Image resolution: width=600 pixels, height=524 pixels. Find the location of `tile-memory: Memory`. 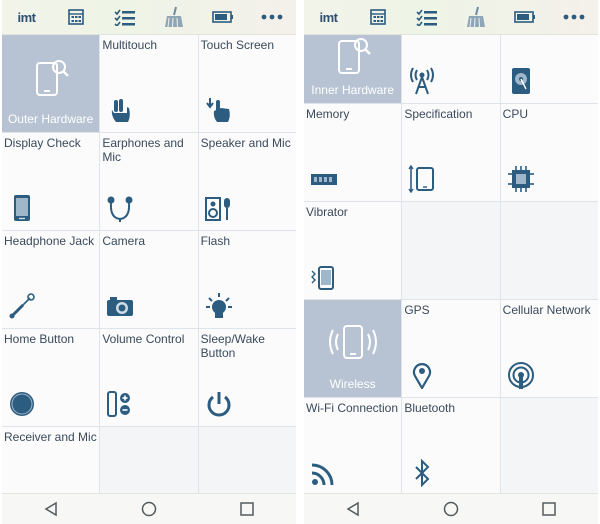

tile-memory: Memory is located at coordinates (353, 152).